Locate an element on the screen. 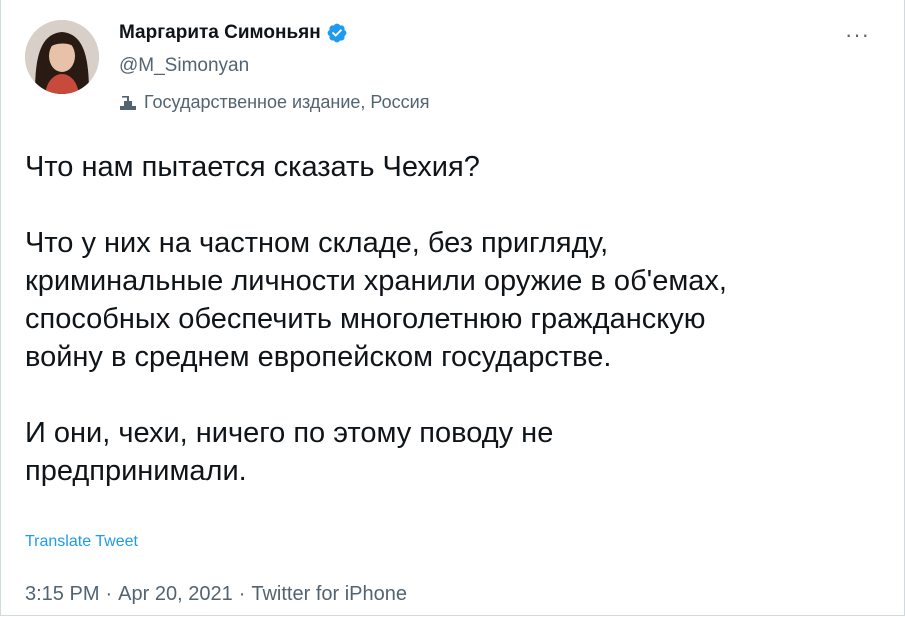  verified-badge-icon is located at coordinates (337, 33).